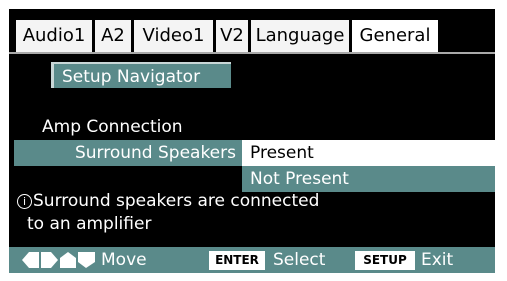  I want to click on info-icon: i, so click(24, 201).